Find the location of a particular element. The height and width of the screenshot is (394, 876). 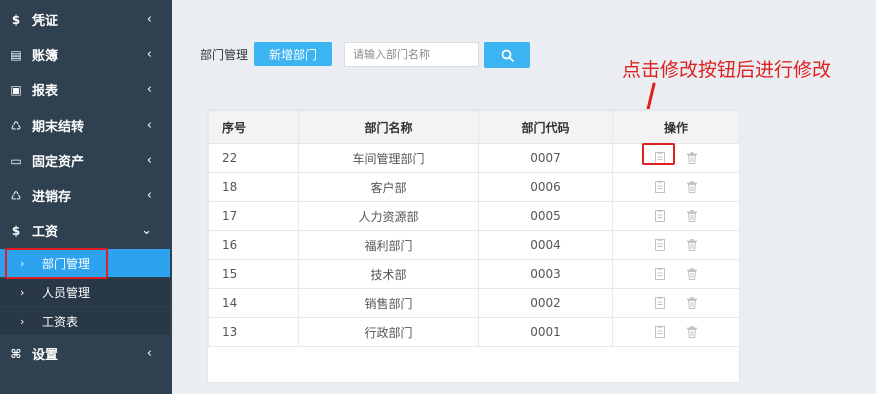

column-header-id: 序号 is located at coordinates (253, 127).